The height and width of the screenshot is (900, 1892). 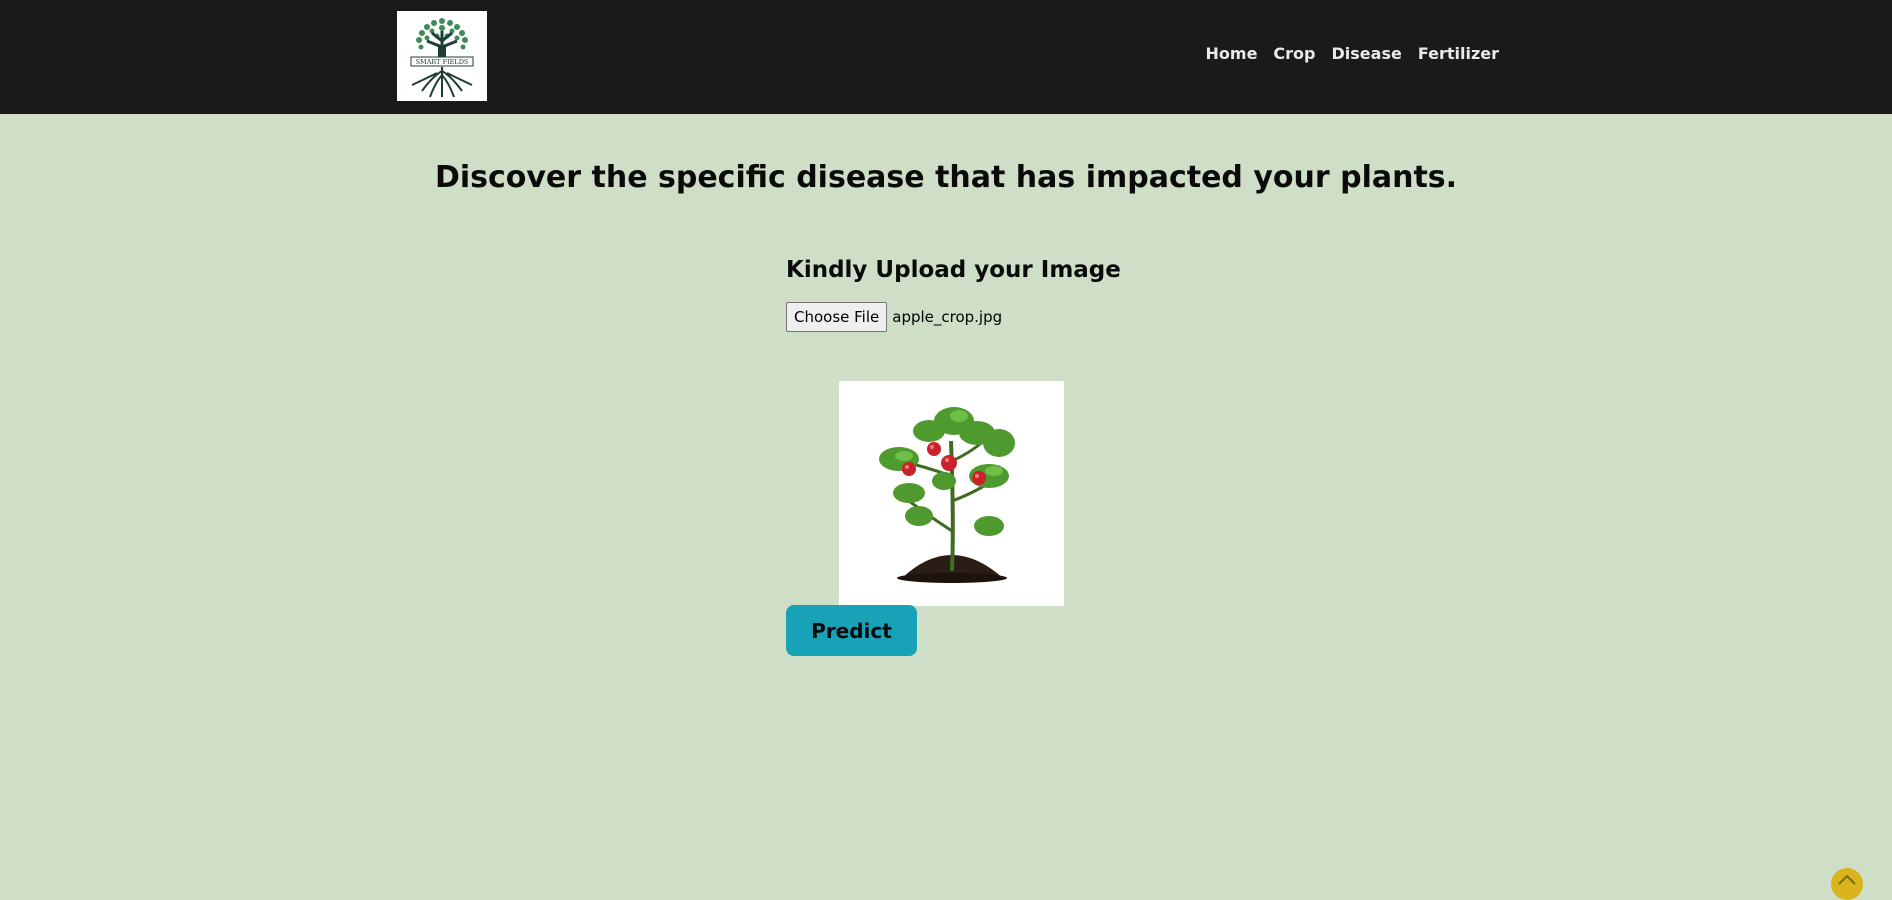 I want to click on selected-file-name: apple_crop.jpg, so click(x=947, y=317).